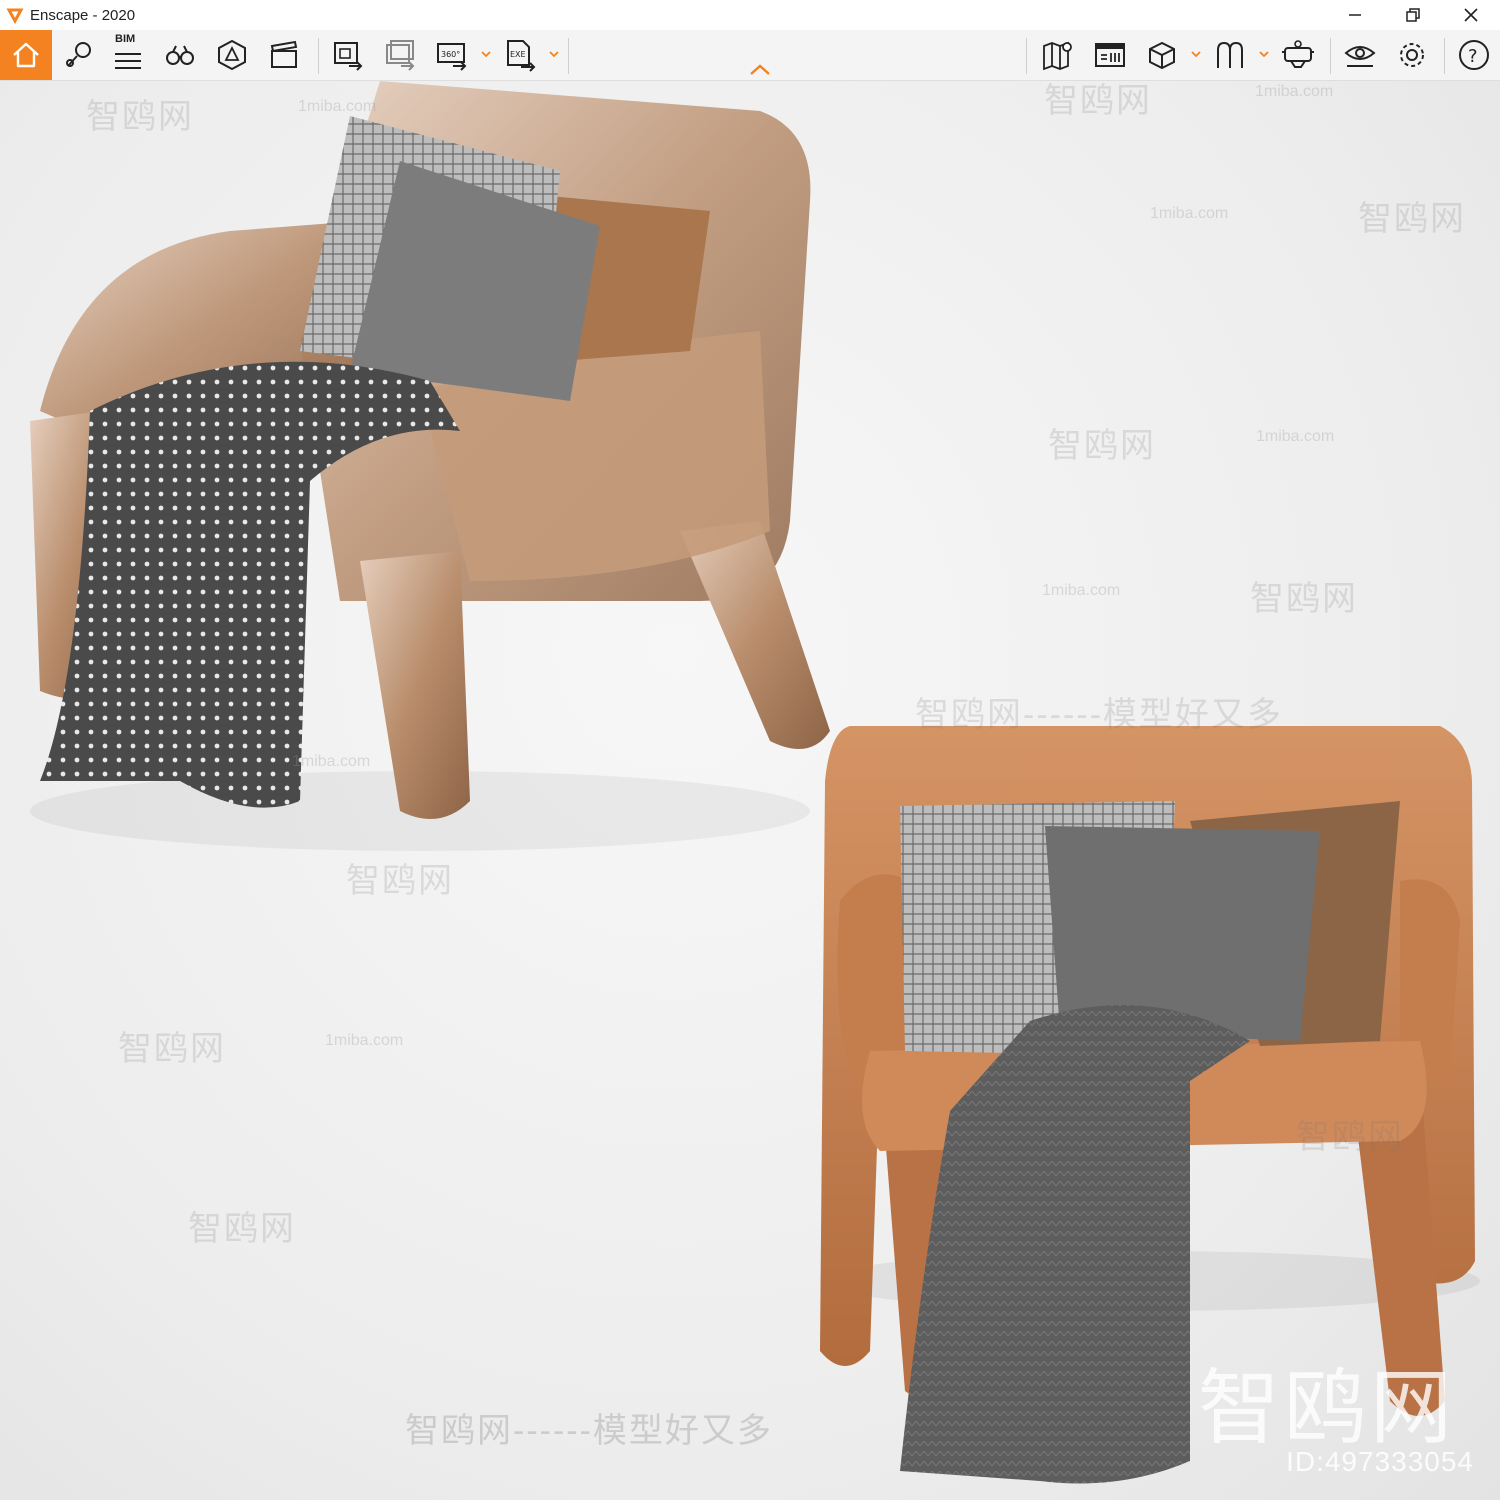 Image resolution: width=1500 pixels, height=1500 pixels. I want to click on help-icon: ?, so click(1474, 55).